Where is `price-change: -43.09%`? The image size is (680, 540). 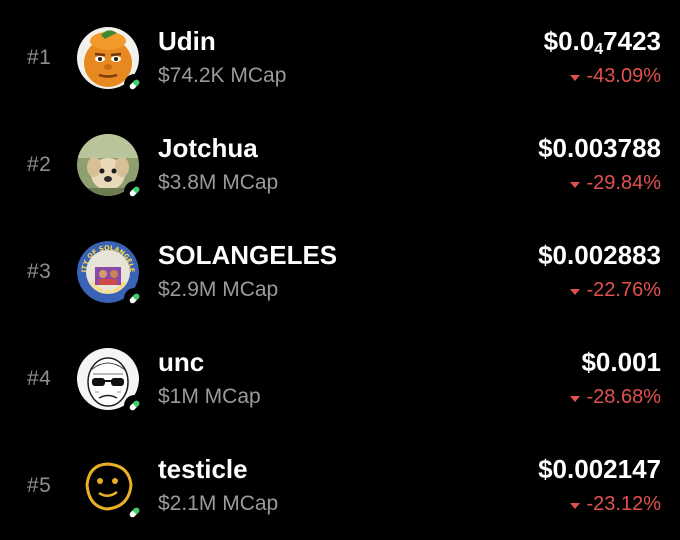
price-change: -43.09% is located at coordinates (615, 76).